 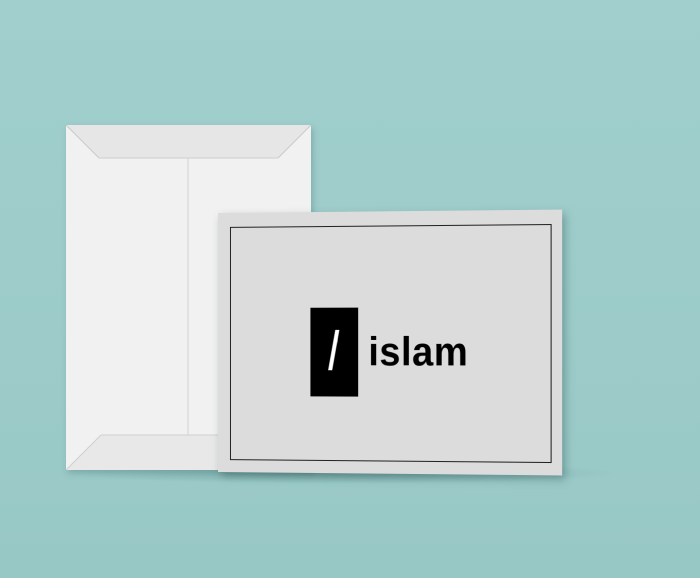 I want to click on logo-block, so click(x=334, y=352).